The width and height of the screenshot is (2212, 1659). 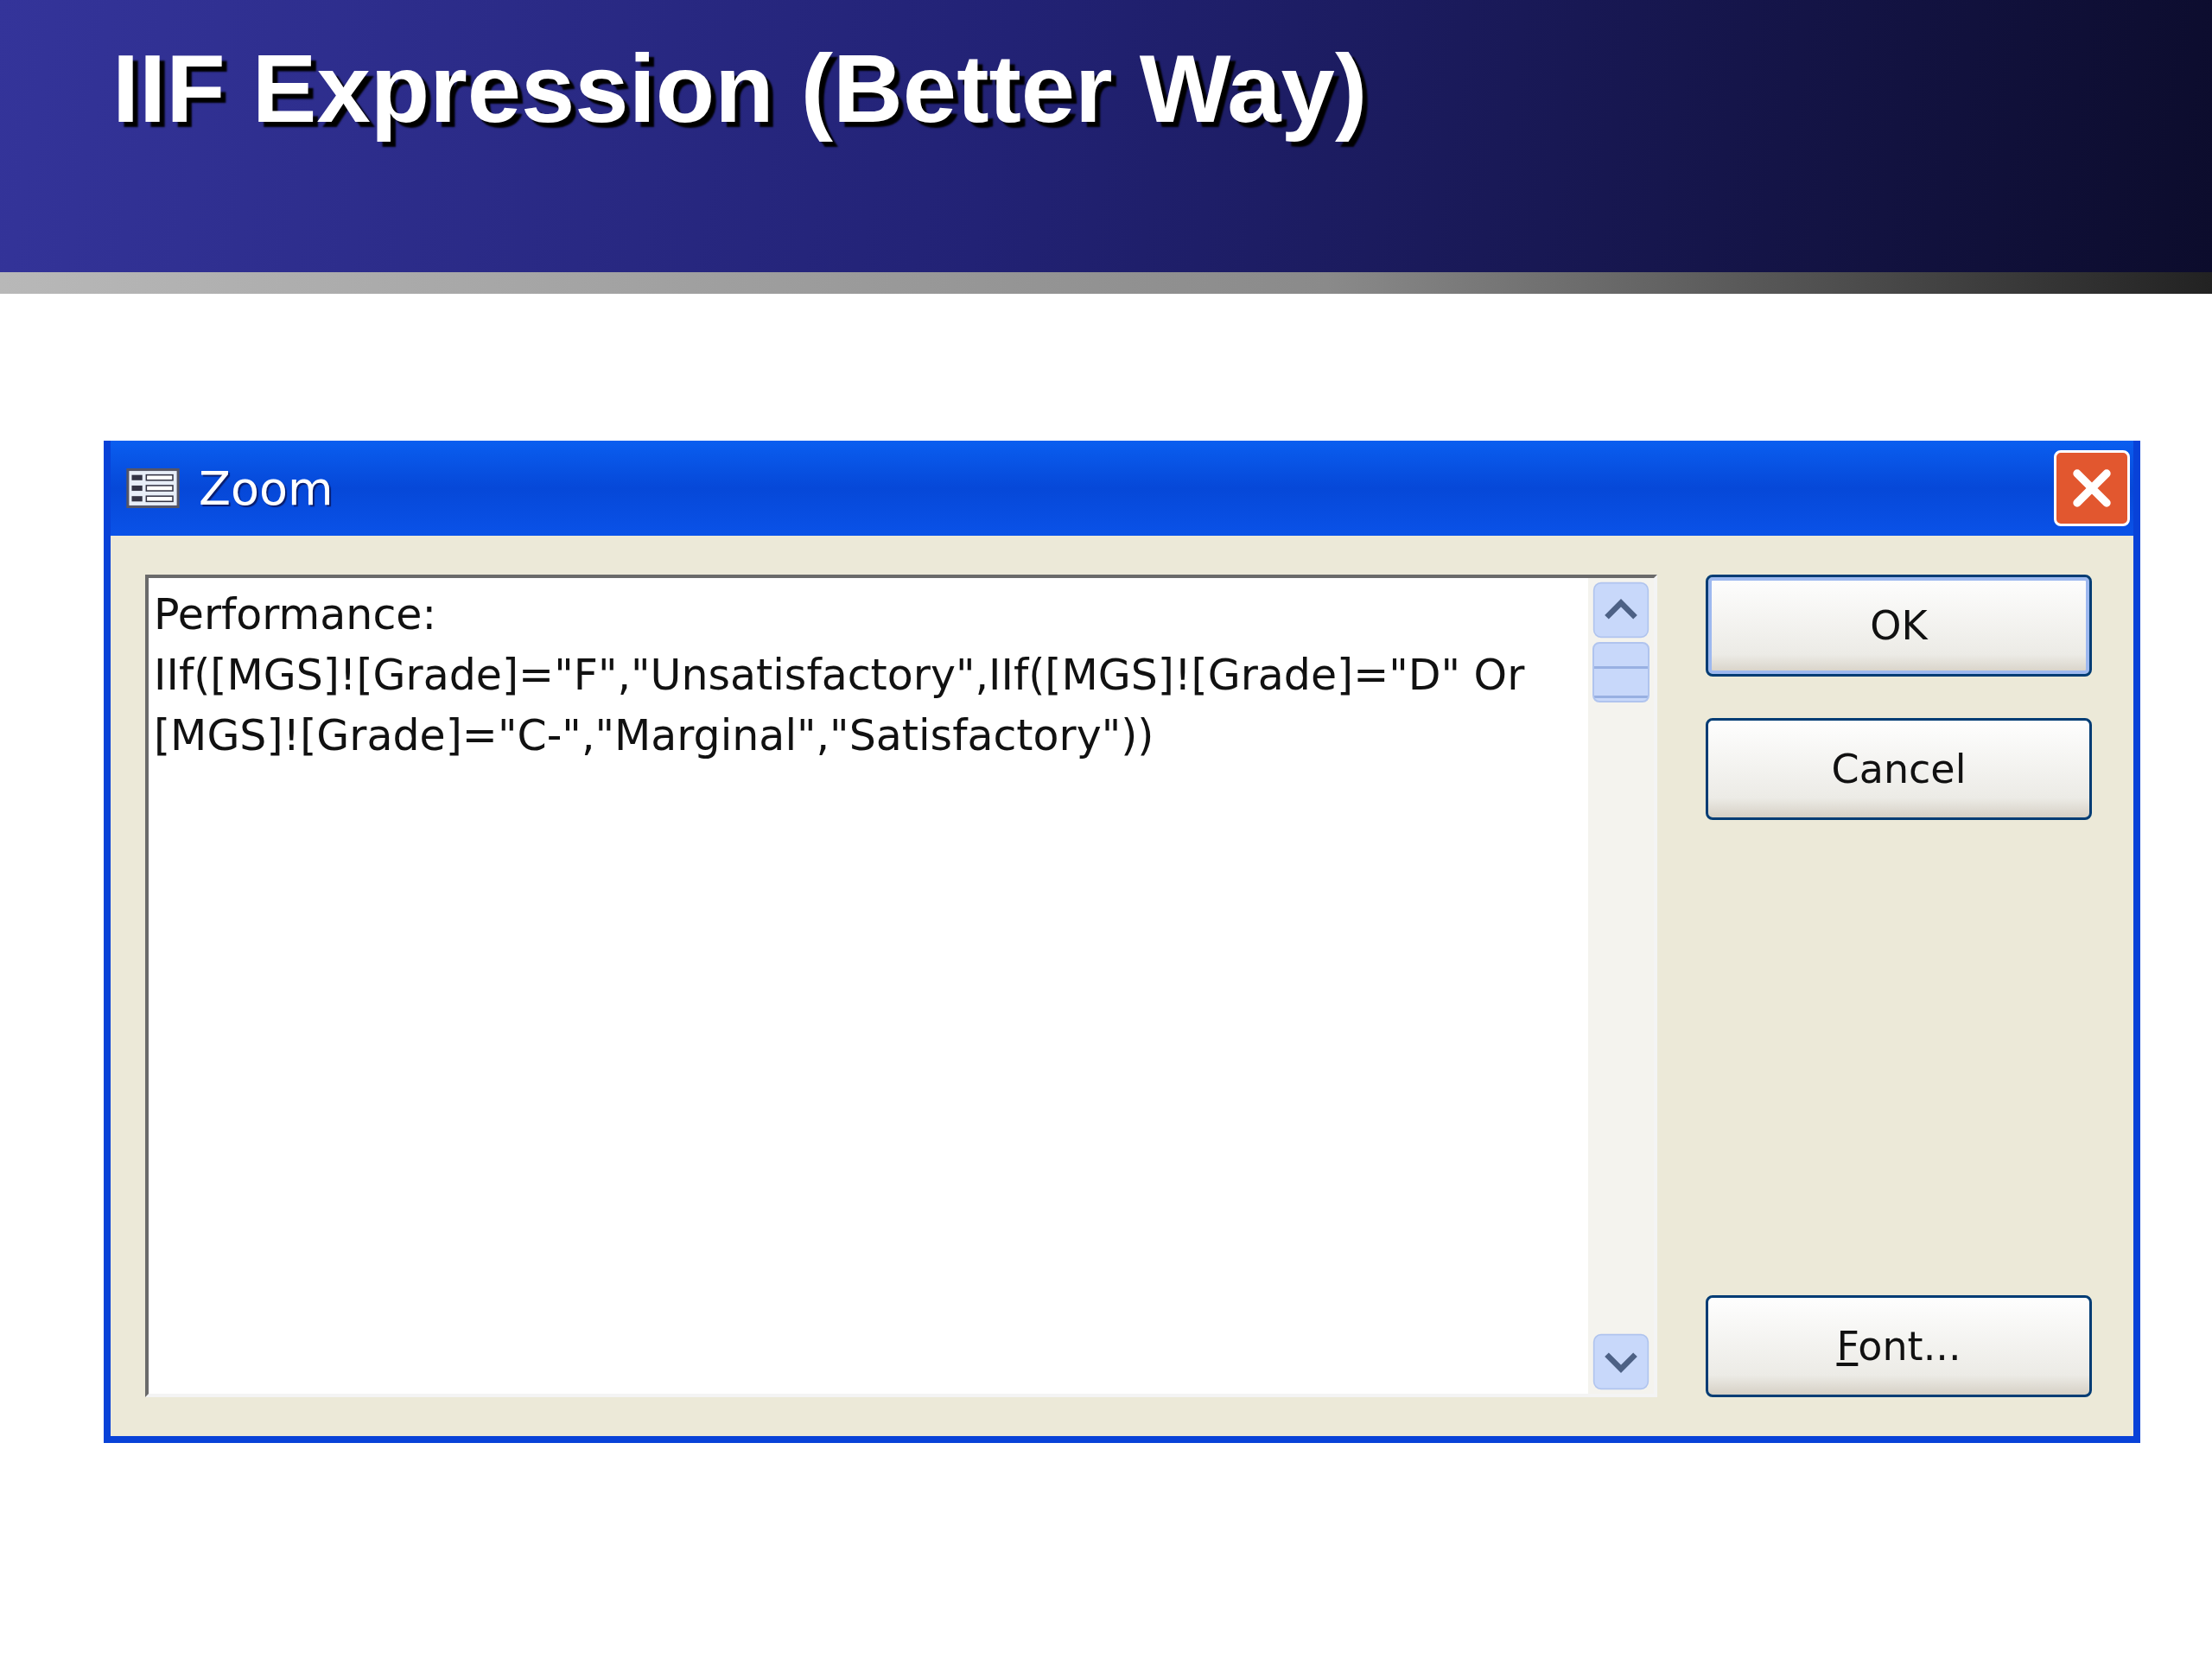 What do you see at coordinates (2092, 488) in the screenshot?
I see `close-button` at bounding box center [2092, 488].